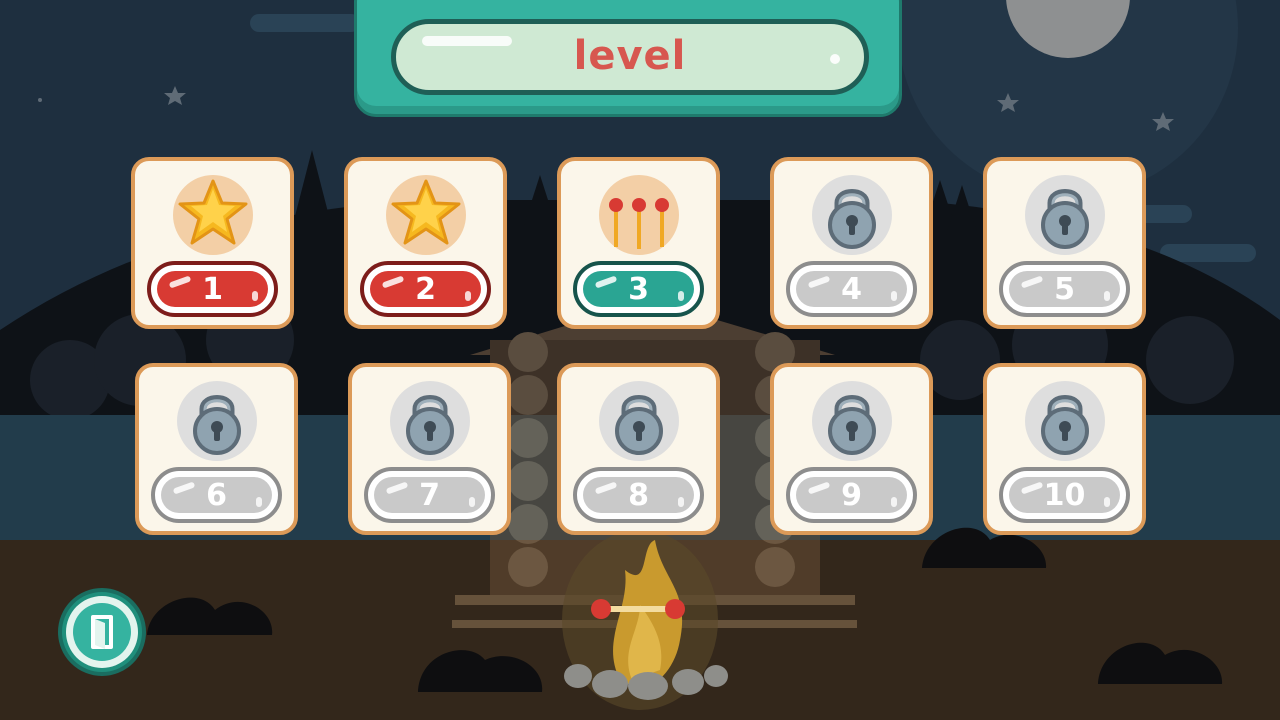 The image size is (1280, 720). I want to click on level-number-pill: 10, so click(1064, 495).